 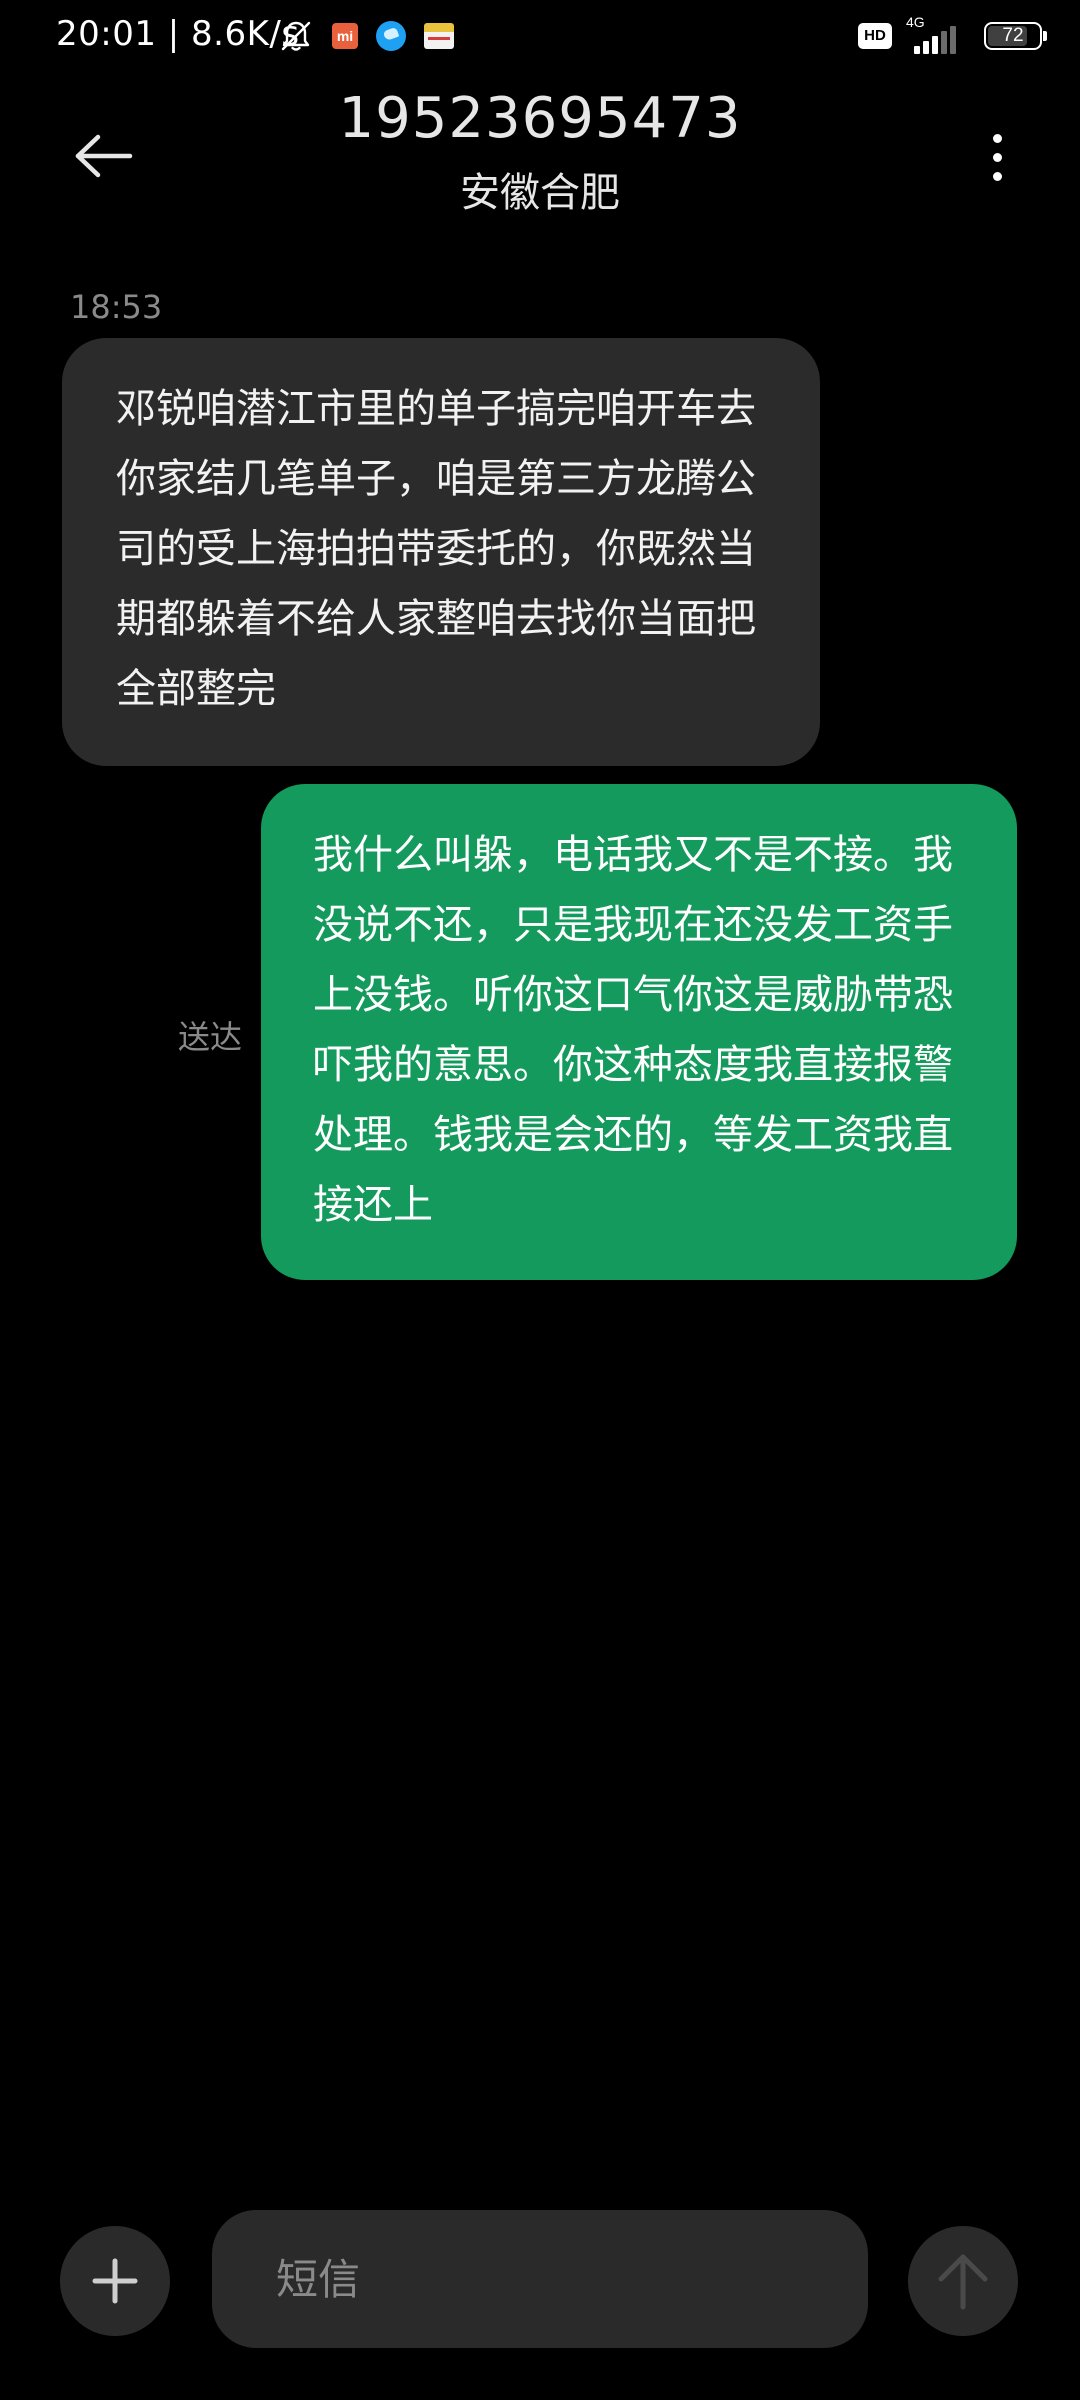 I want to click on contact-location: 安徽合肥, so click(x=540, y=193).